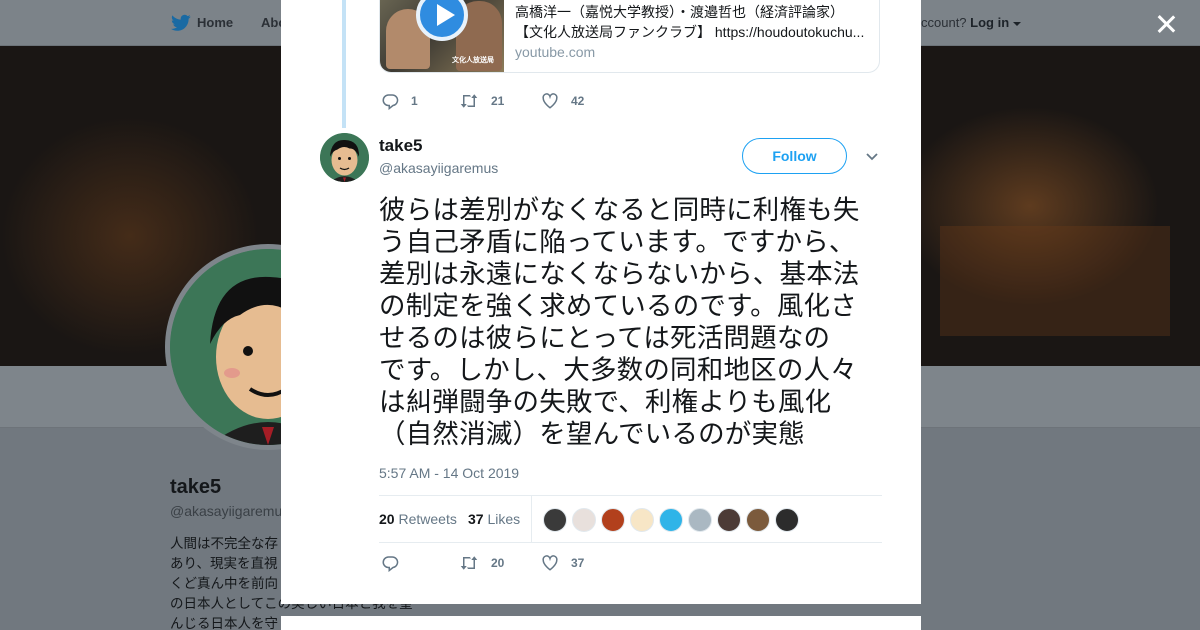 This screenshot has height=630, width=1200. I want to click on tweet-text-line: せるのは彼らにとっては死活問題なの, so click(605, 338).